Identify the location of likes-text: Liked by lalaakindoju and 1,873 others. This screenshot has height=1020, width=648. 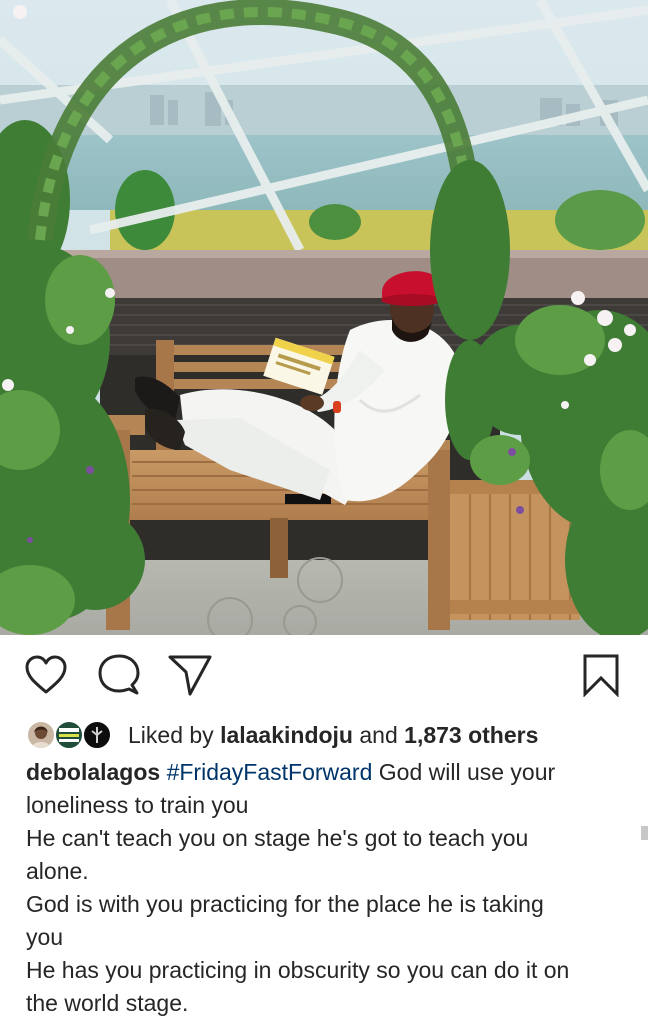
(333, 735).